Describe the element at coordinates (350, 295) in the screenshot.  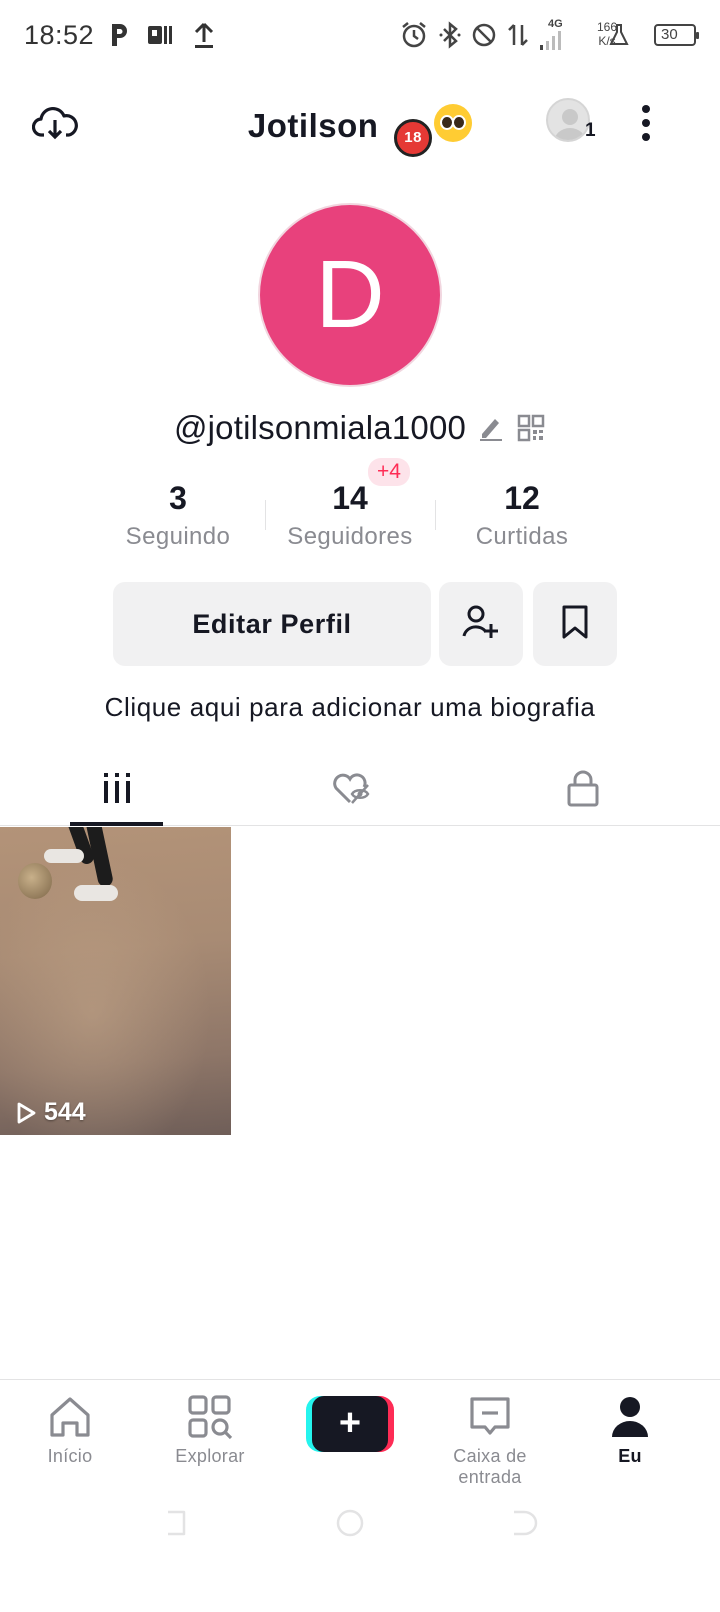
I see `profile-avatar: D` at that location.